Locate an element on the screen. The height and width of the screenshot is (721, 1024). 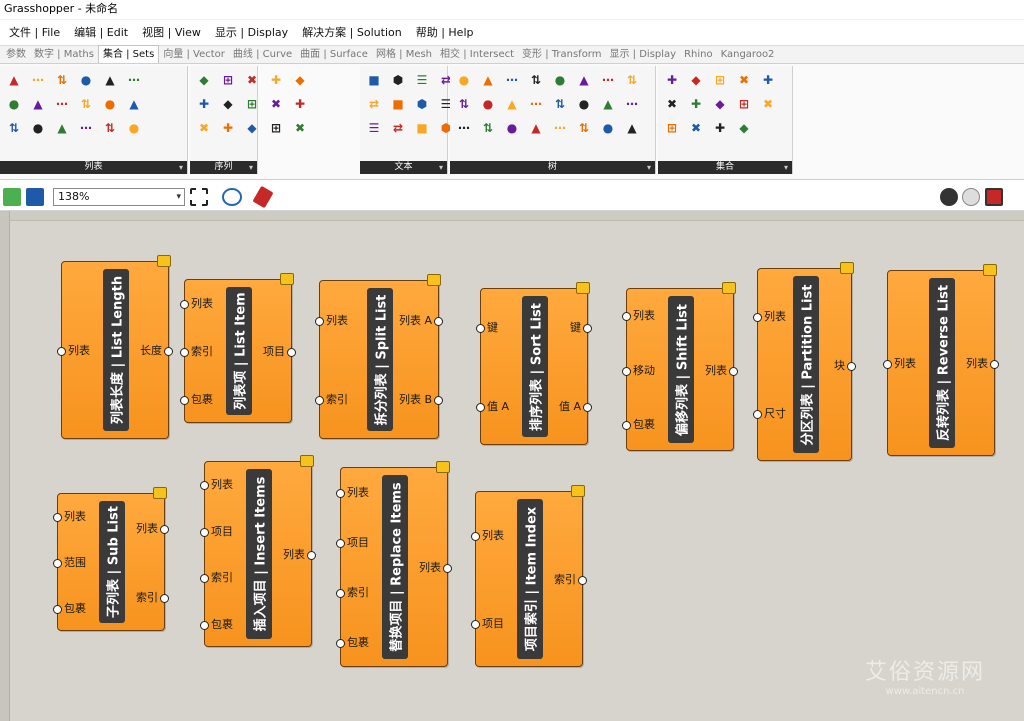
input-param: 值 A is located at coordinates (492, 407).